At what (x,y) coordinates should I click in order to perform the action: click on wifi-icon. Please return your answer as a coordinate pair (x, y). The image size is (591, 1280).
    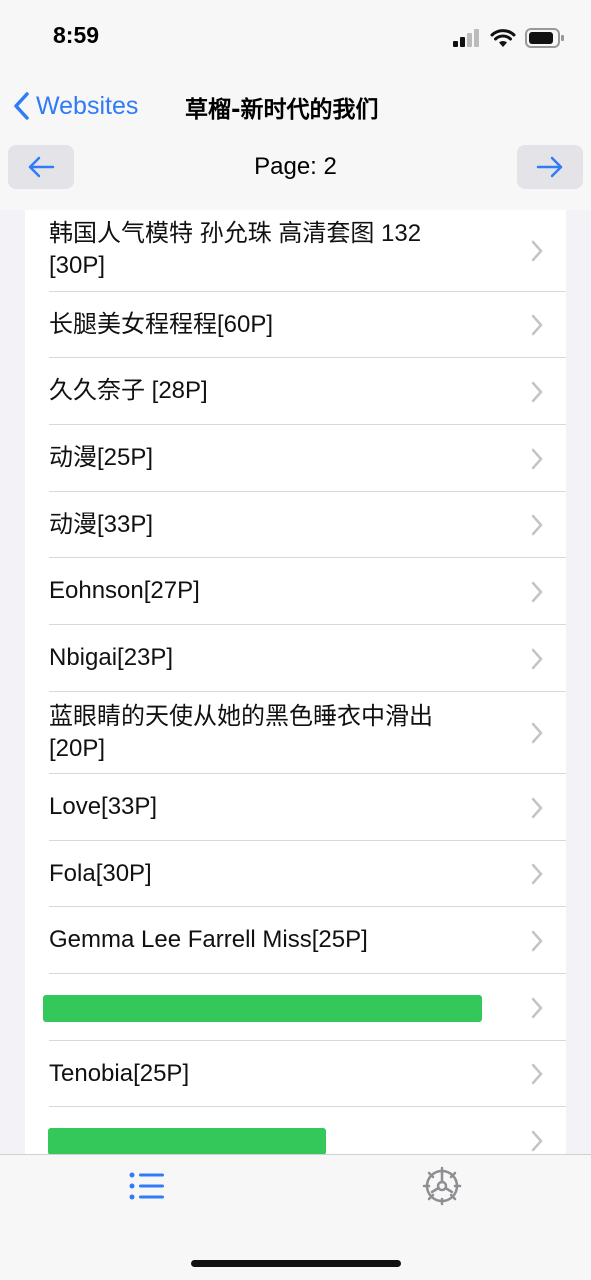
    Looking at the image, I should click on (503, 37).